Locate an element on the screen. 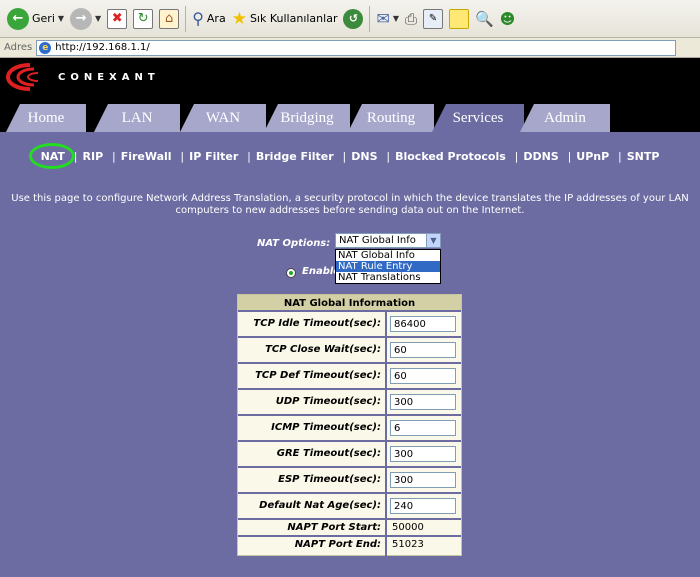 The height and width of the screenshot is (577, 700). enable-radio is located at coordinates (291, 273).